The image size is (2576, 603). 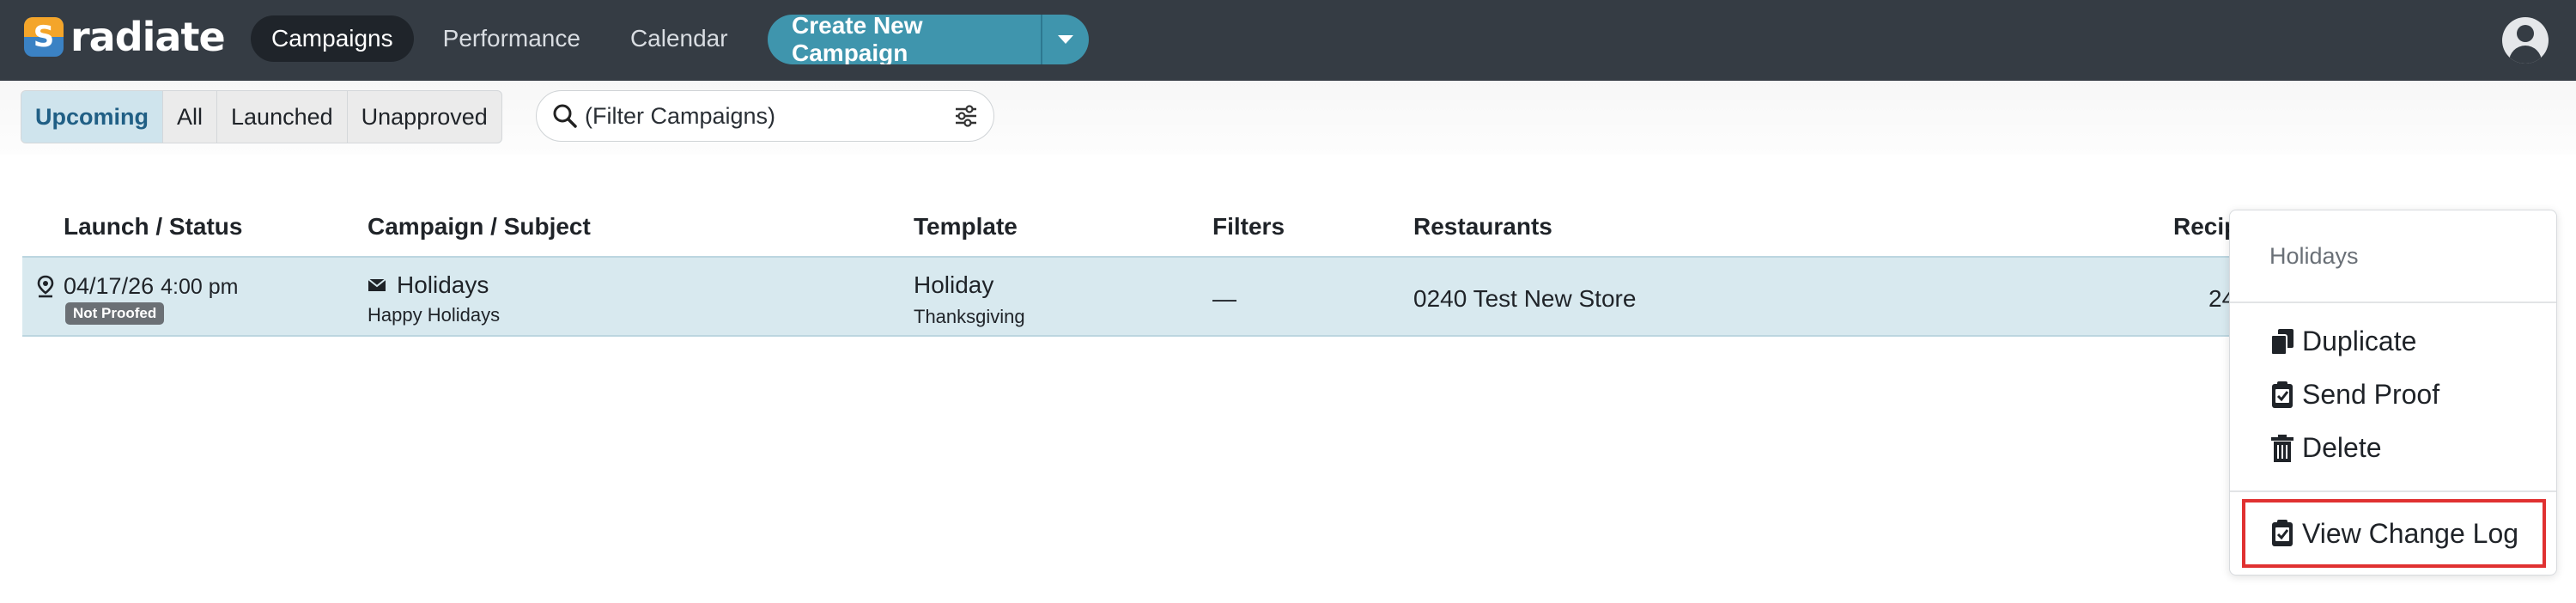 What do you see at coordinates (680, 38) in the screenshot?
I see `nav-calendar: Calendar` at bounding box center [680, 38].